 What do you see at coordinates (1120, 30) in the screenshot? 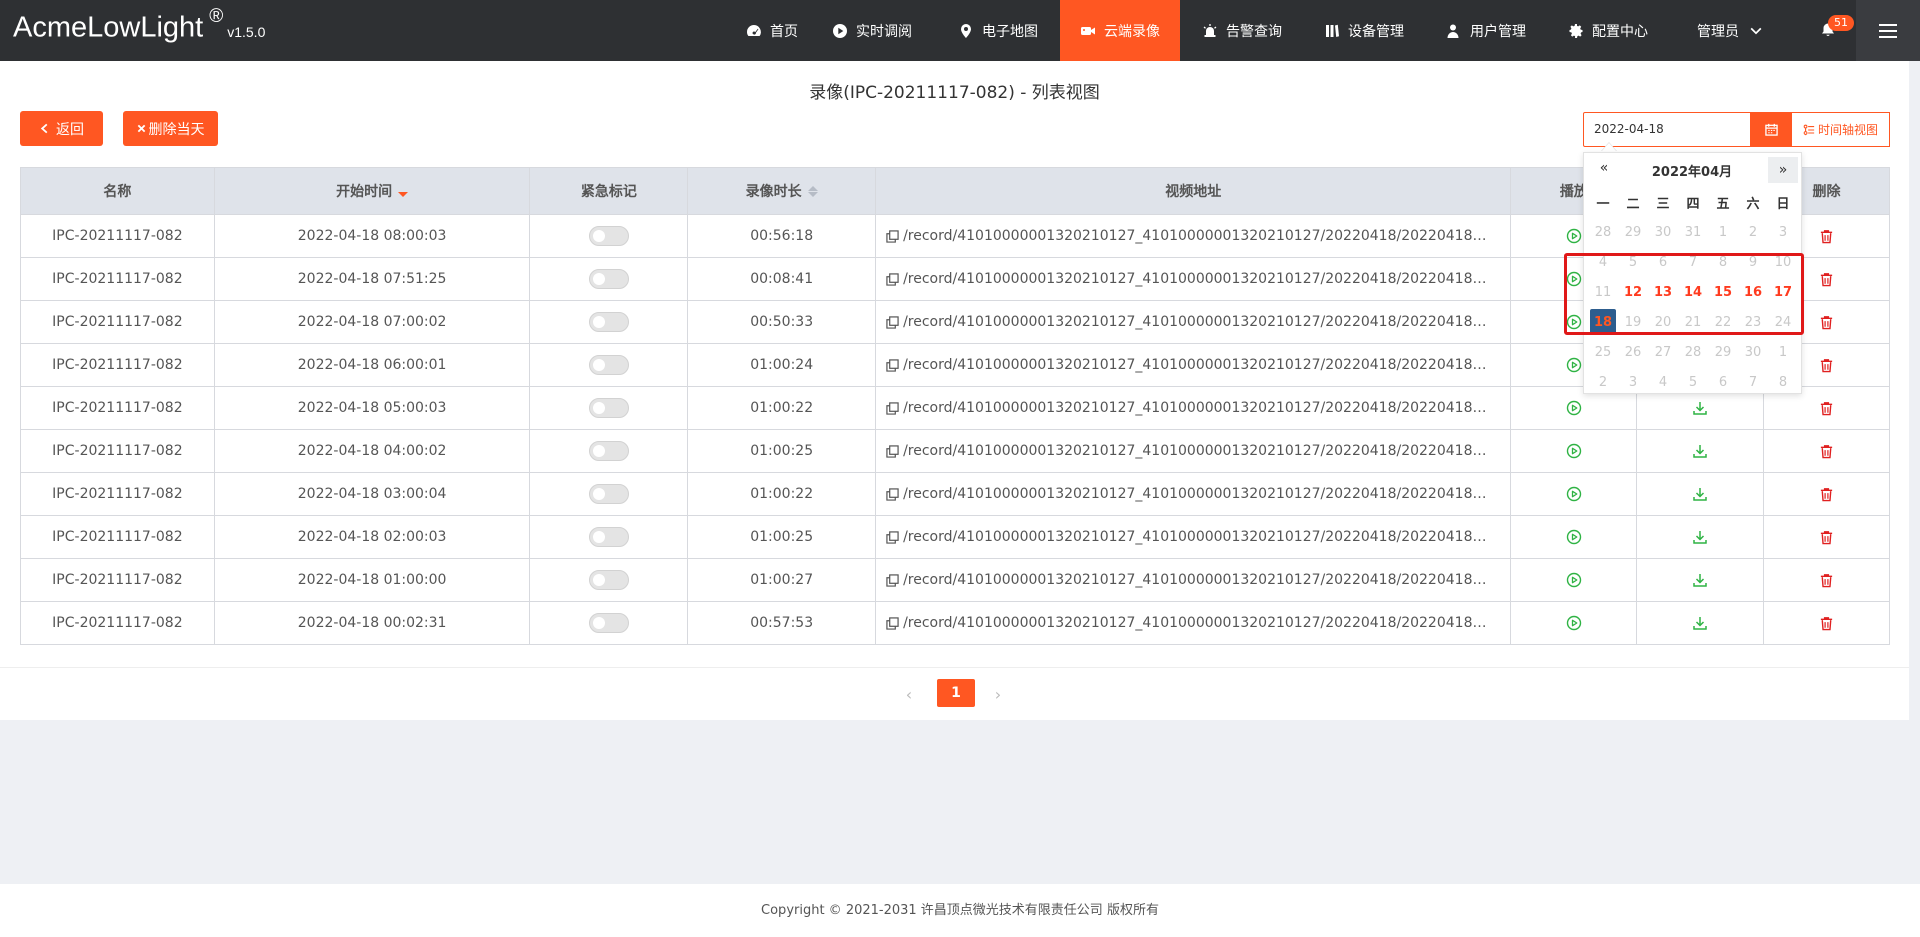
I see `nav-item-cloud-recording: 云端录像` at bounding box center [1120, 30].